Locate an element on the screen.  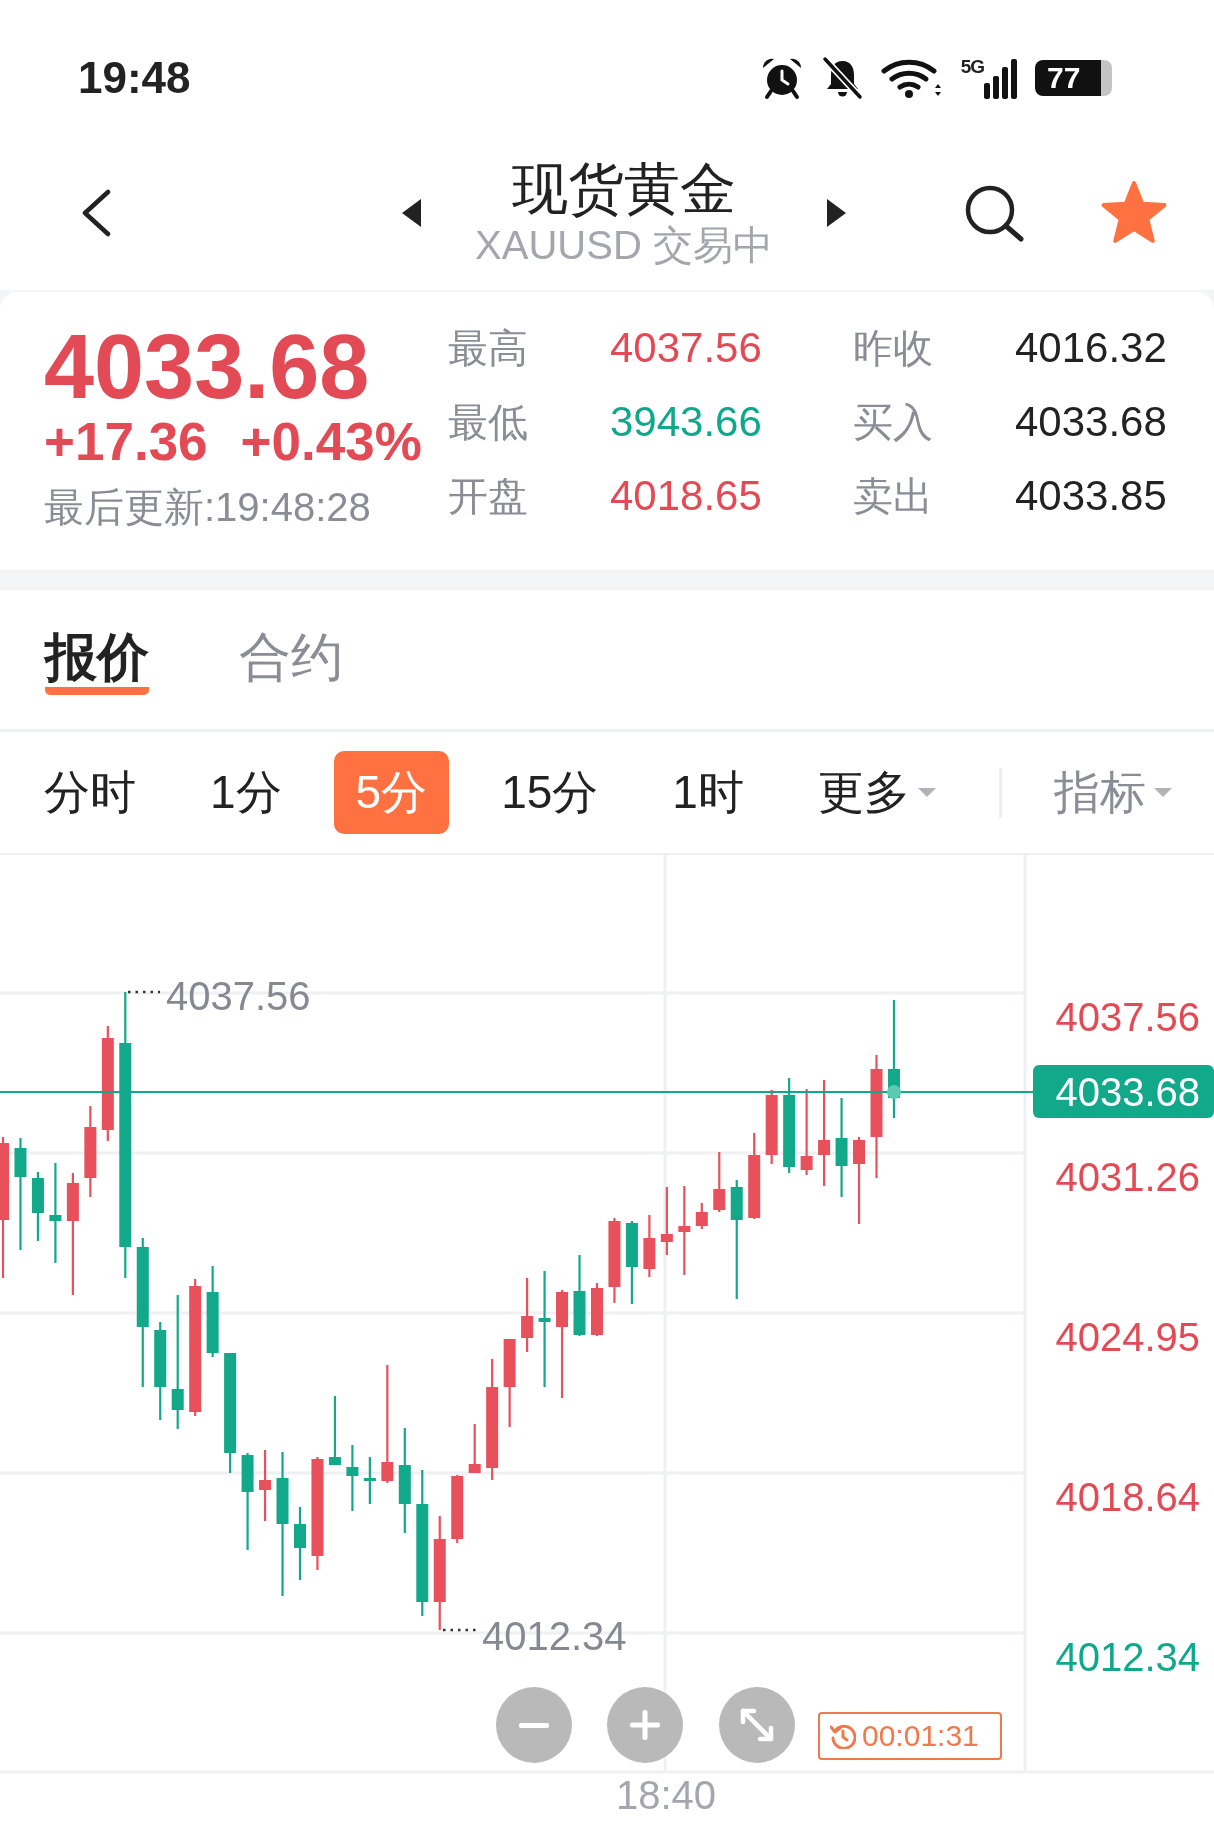
percent-change: +0.43% is located at coordinates (331, 442).